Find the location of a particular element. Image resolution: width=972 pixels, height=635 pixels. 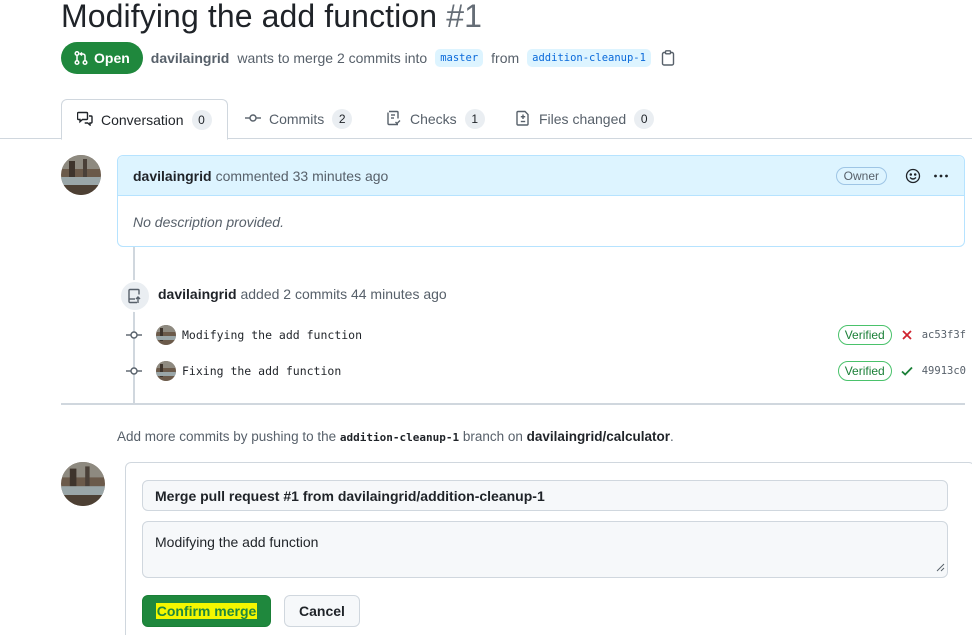

checklist-icon is located at coordinates (394, 119).